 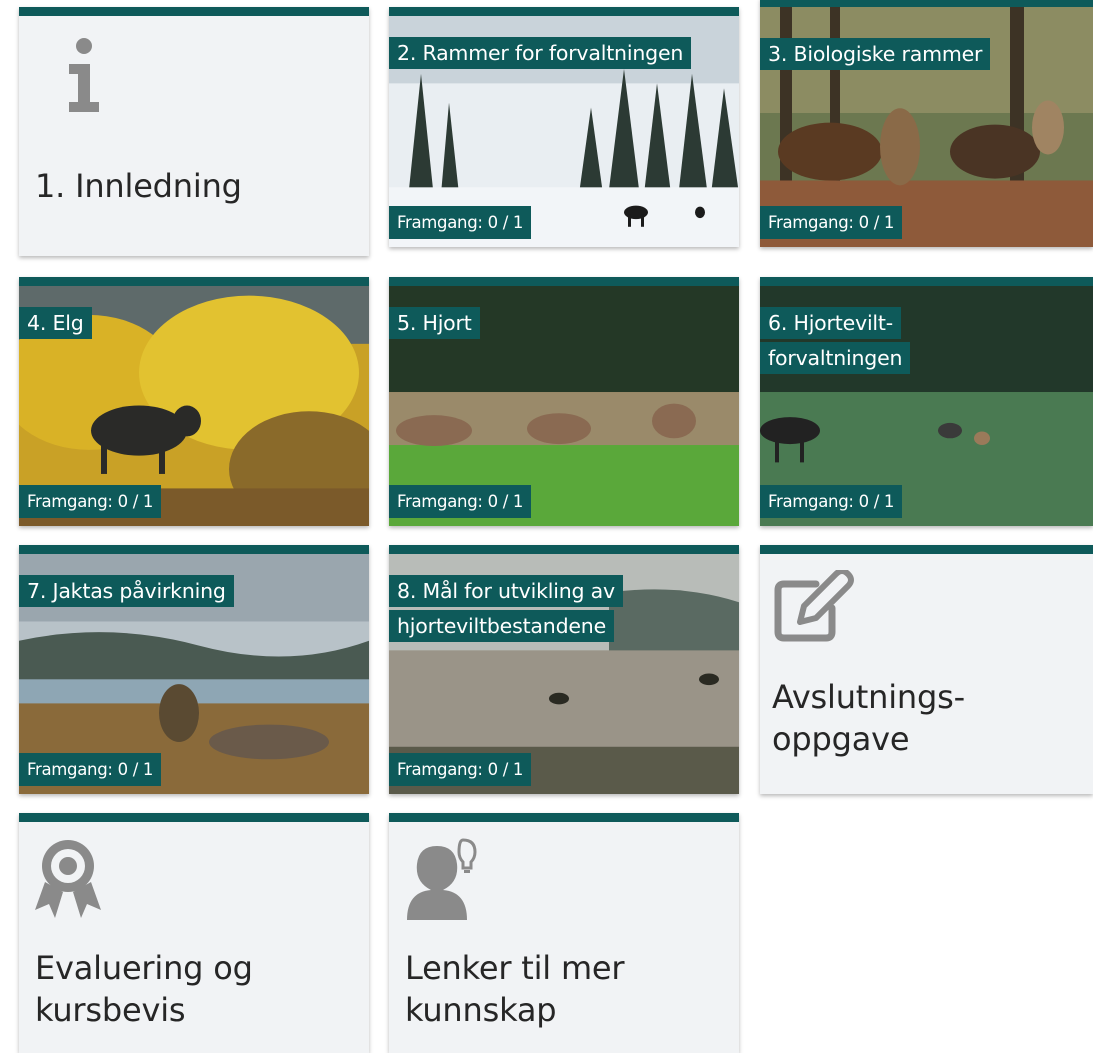 I want to click on tile-avslutningsoppgave: Avslutnings- oppgave, so click(x=926, y=669).